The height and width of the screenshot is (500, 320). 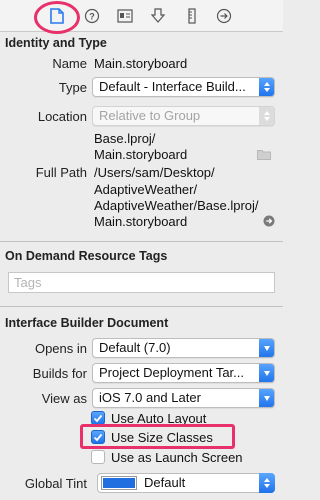 I want to click on tags-input: Tags, so click(x=141, y=282).